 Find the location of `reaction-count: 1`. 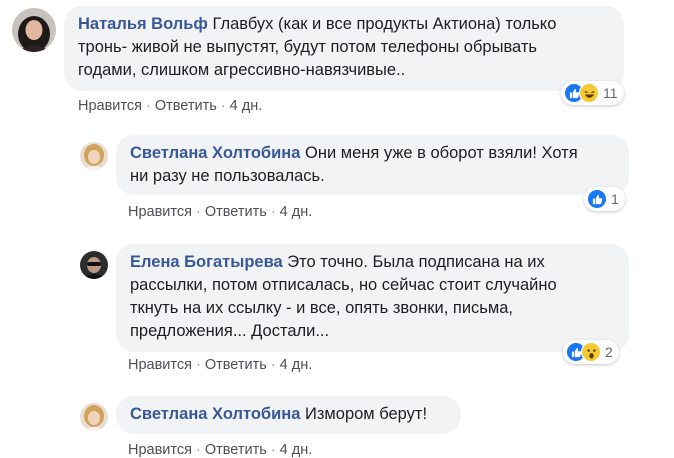

reaction-count: 1 is located at coordinates (615, 199).